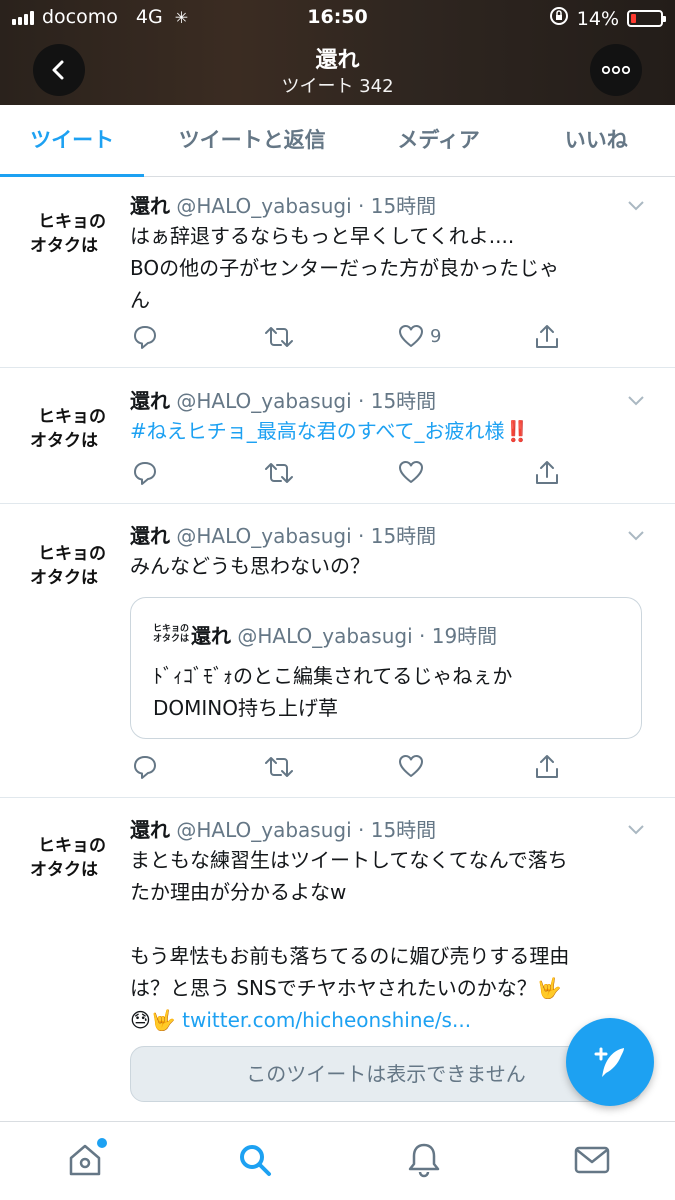 This screenshot has width=675, height=1200. I want to click on profile-tabs: ツイート ツイートと返信 メディア いいね, so click(337, 141).